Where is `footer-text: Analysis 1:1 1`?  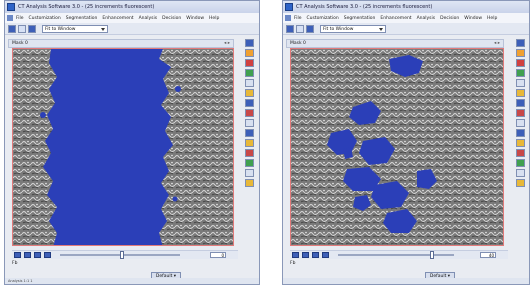
footer-text: Analysis 1:1 1 is located at coordinates (20, 281).